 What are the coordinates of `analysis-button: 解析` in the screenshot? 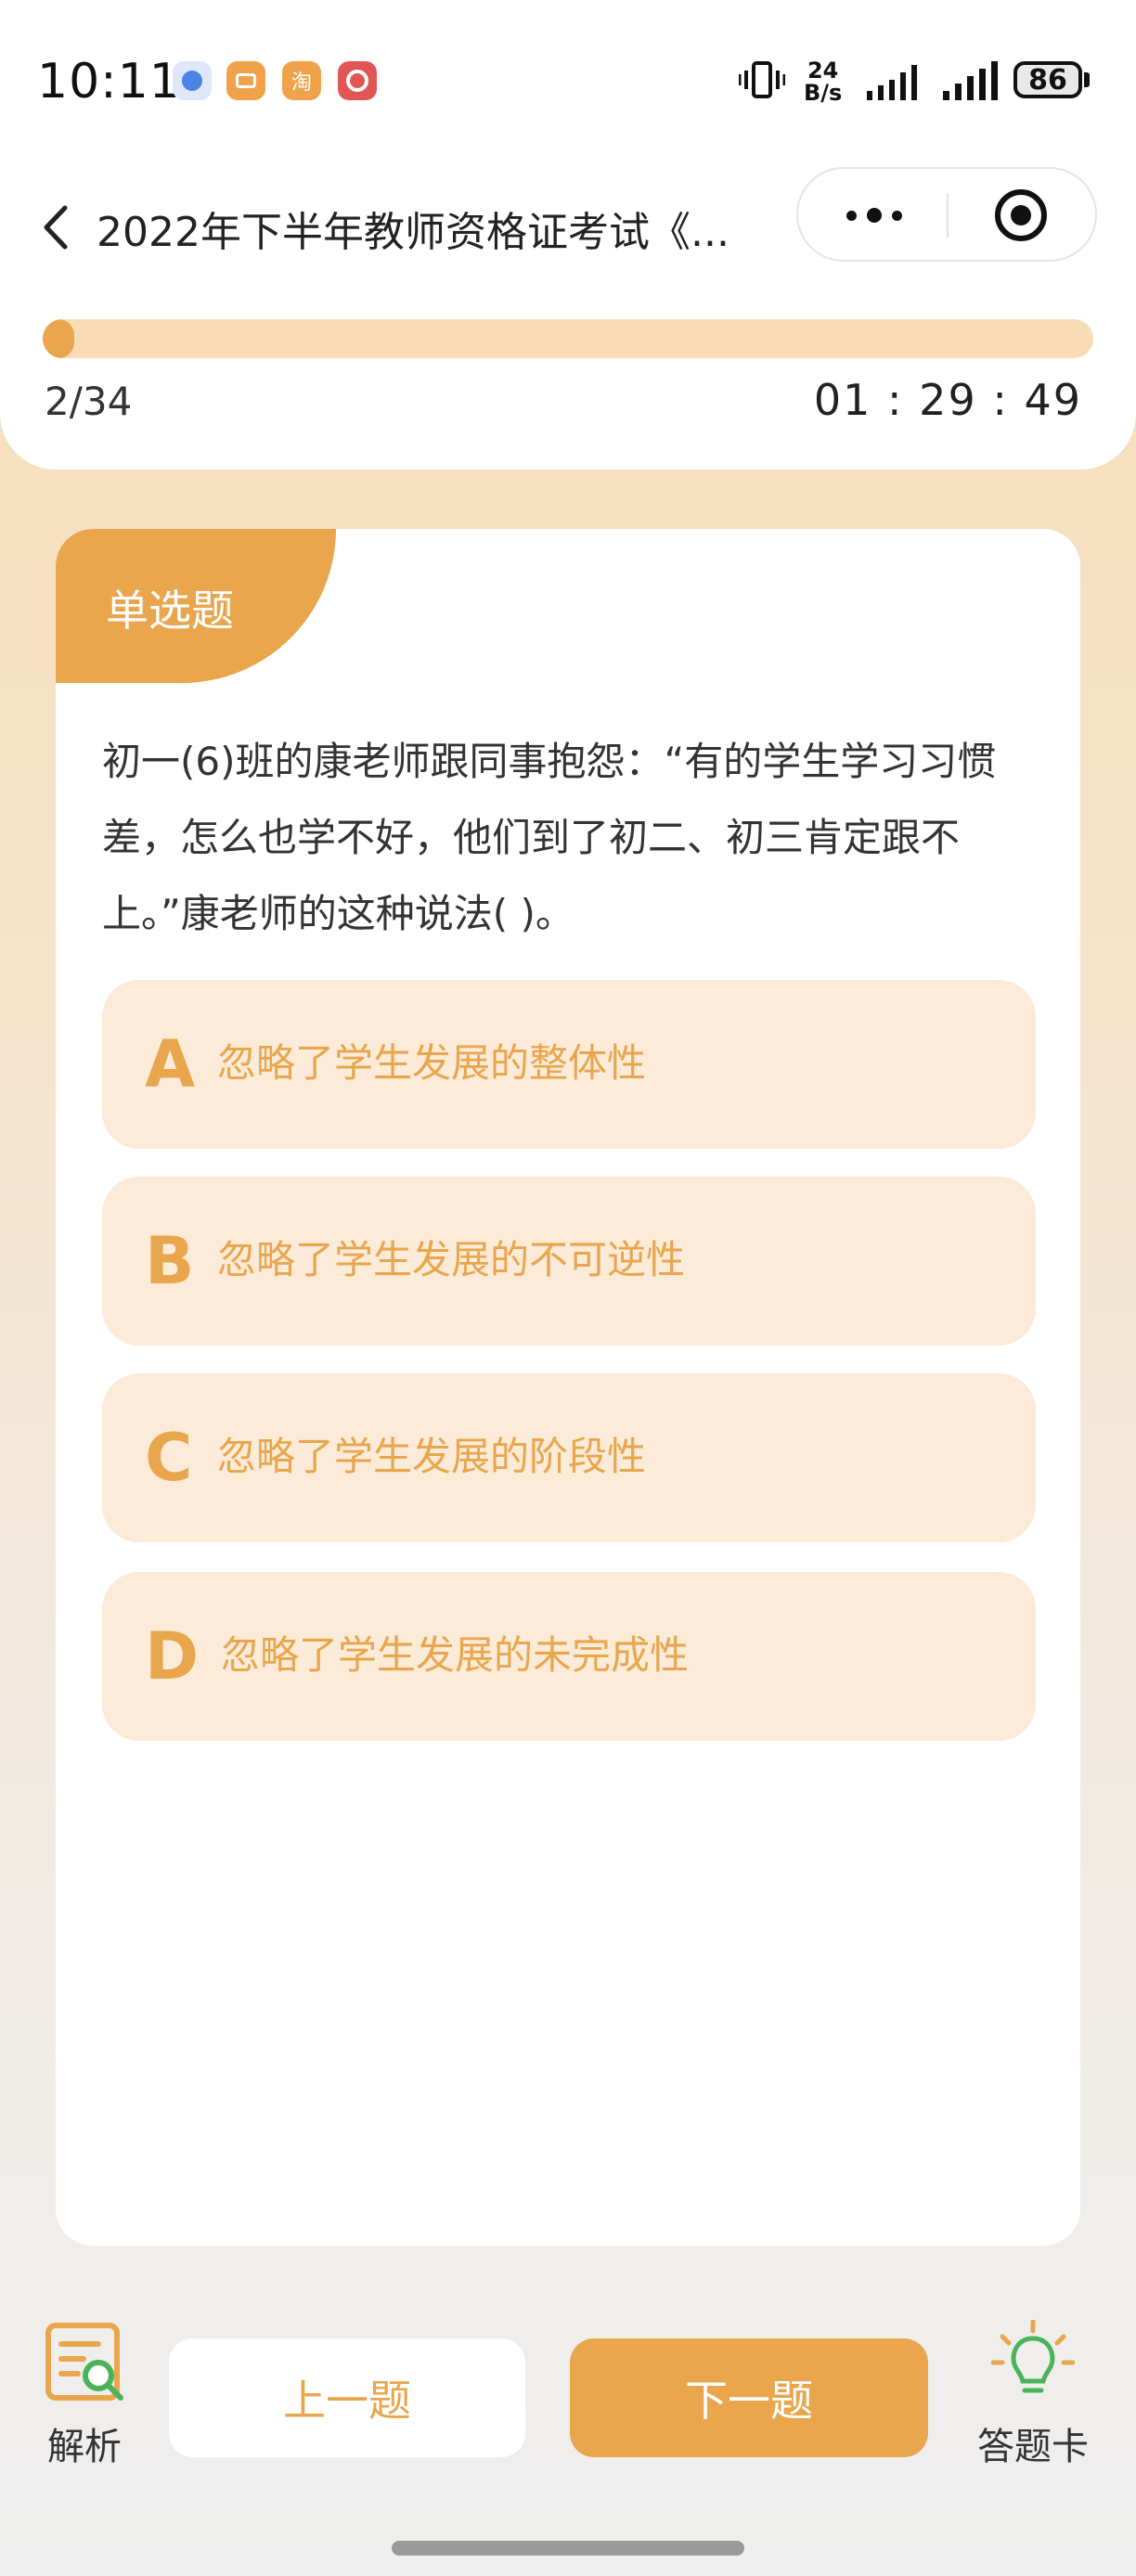 It's located at (84, 2395).